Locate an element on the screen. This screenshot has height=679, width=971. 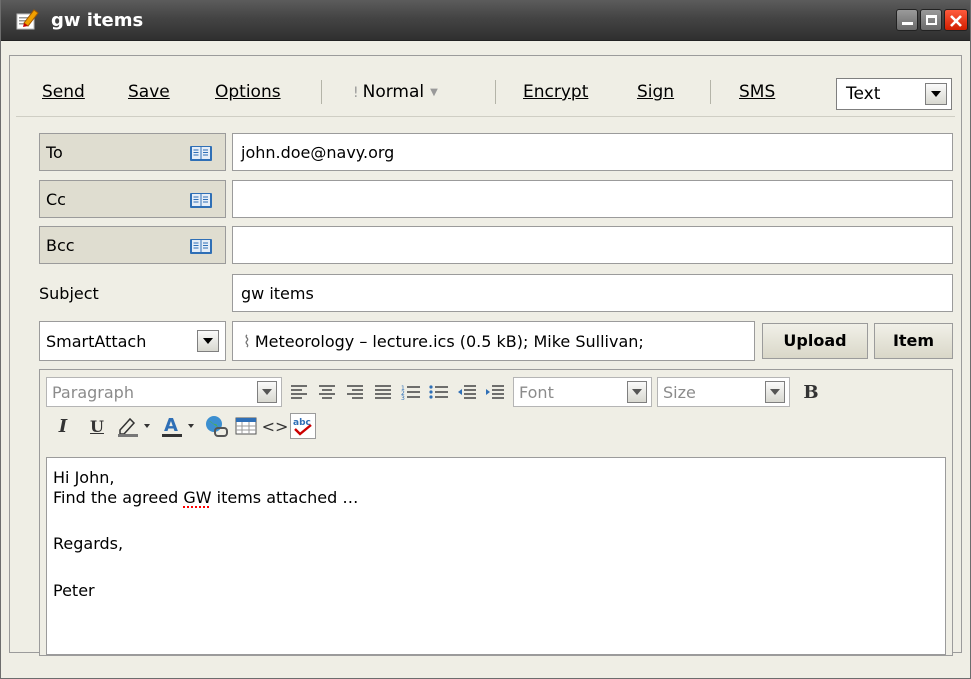
options-button: Options is located at coordinates (248, 92).